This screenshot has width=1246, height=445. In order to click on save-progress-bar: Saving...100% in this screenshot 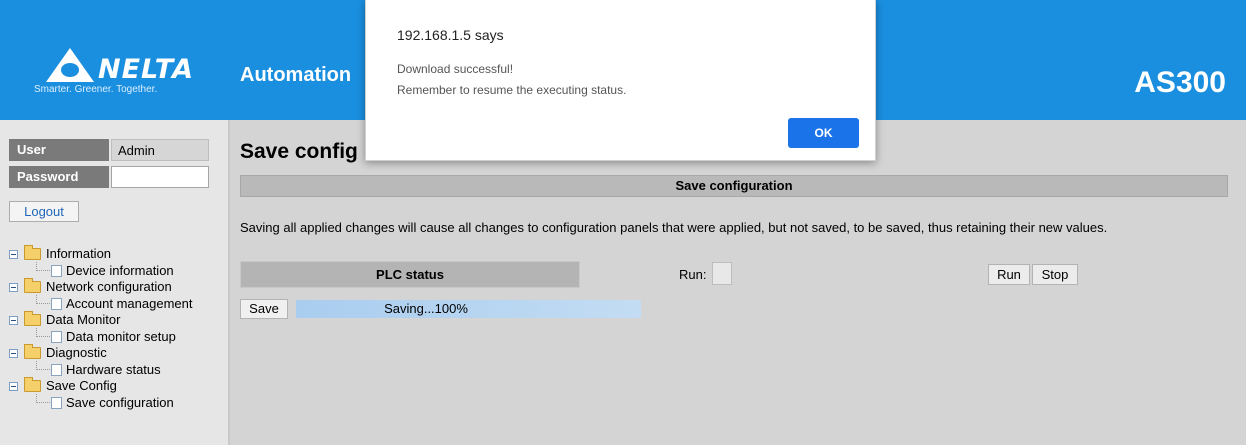, I will do `click(468, 309)`.